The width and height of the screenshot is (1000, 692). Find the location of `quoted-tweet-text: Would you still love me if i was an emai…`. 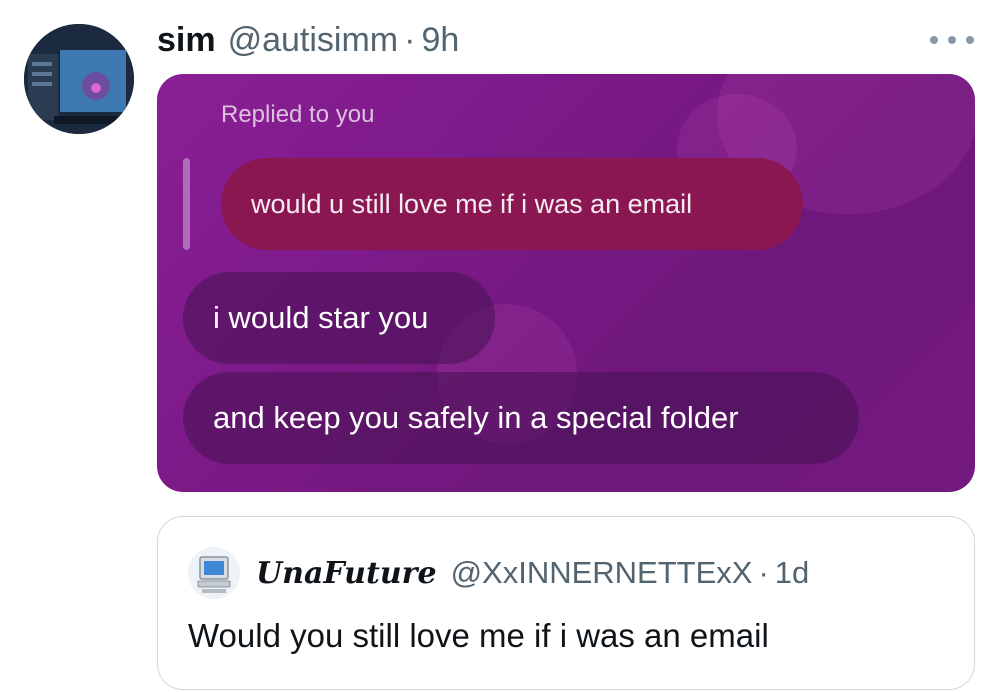

quoted-tweet-text: Would you still love me if i was an emai… is located at coordinates (478, 635).